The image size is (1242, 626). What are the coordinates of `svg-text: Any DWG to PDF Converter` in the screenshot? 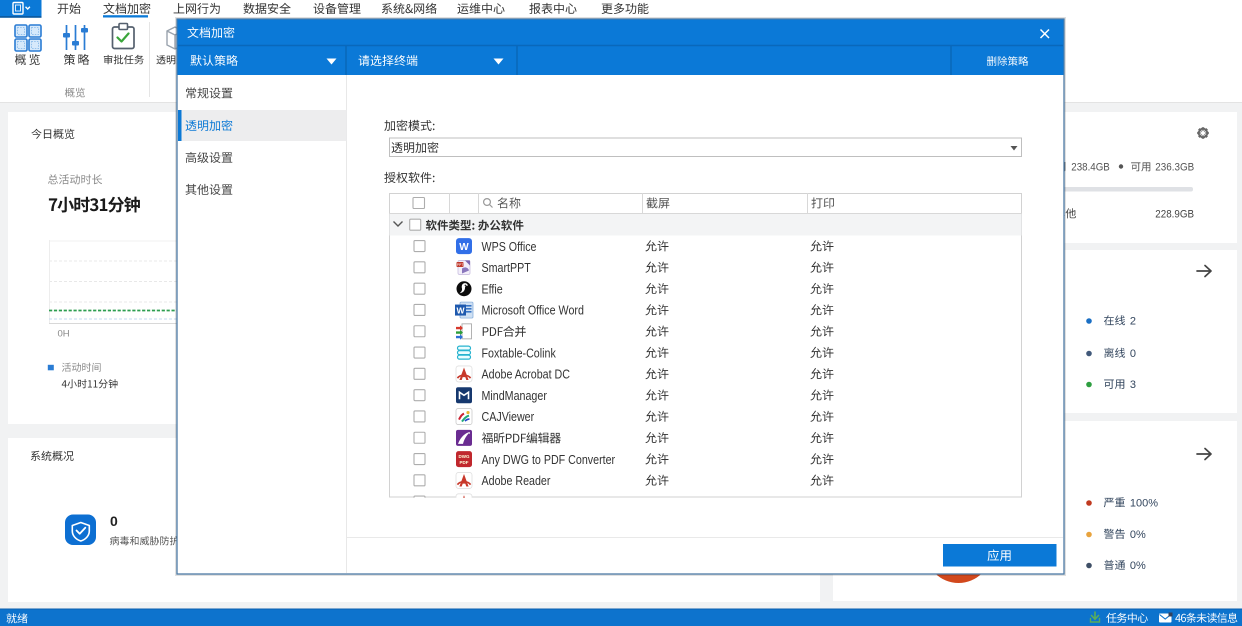 It's located at (549, 460).